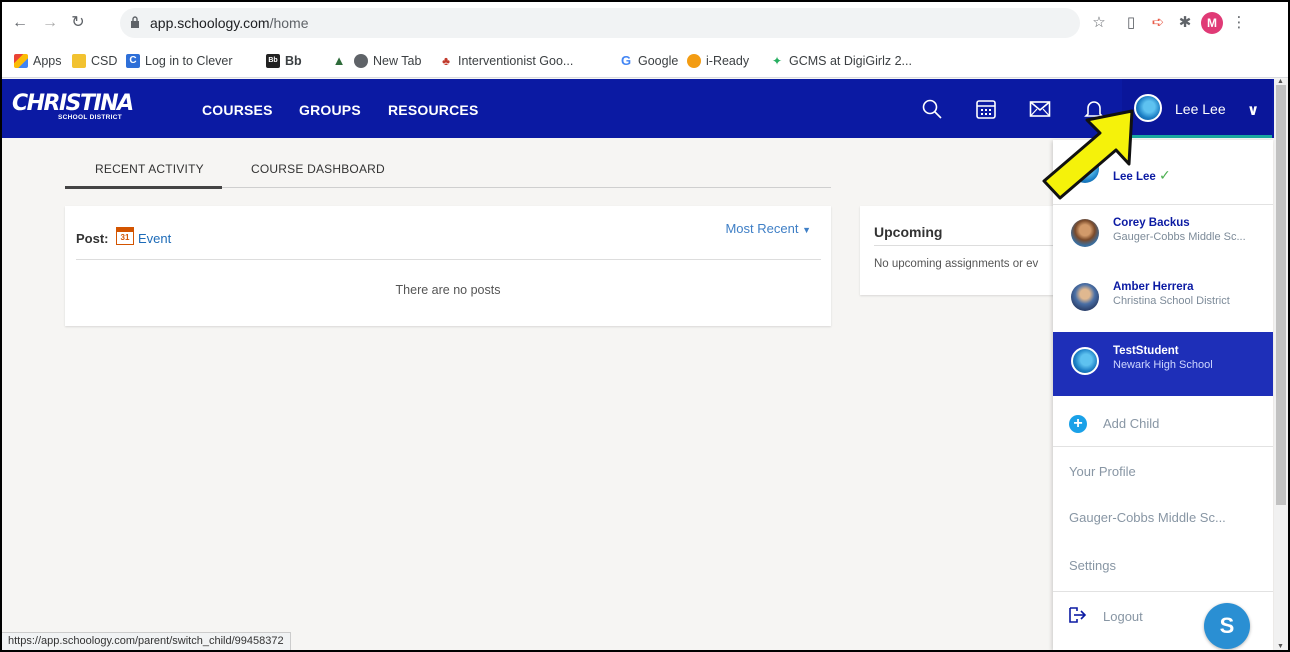 The width and height of the screenshot is (1290, 652). I want to click on bookmark-google: G Google, so click(648, 61).